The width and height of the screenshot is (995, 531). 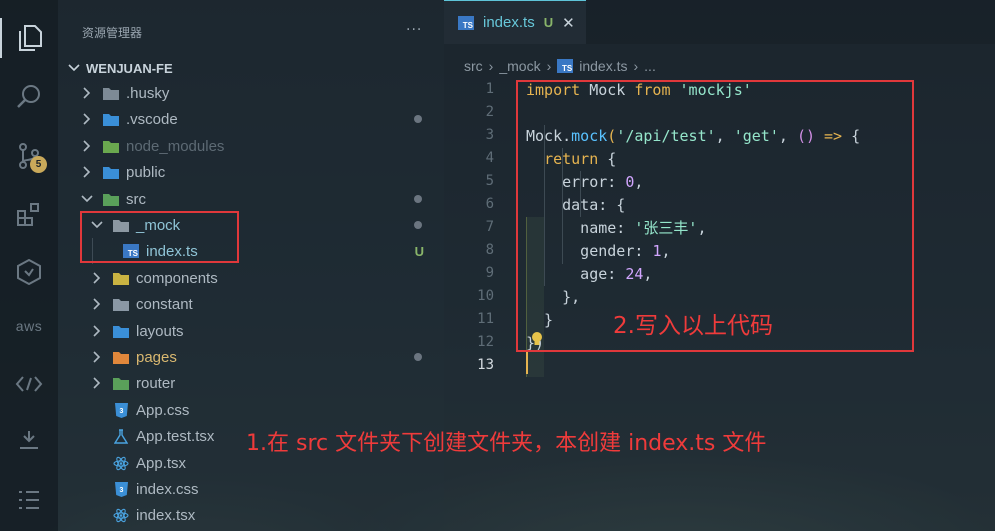 I want to click on remote-explorer-icon, so click(x=29, y=272).